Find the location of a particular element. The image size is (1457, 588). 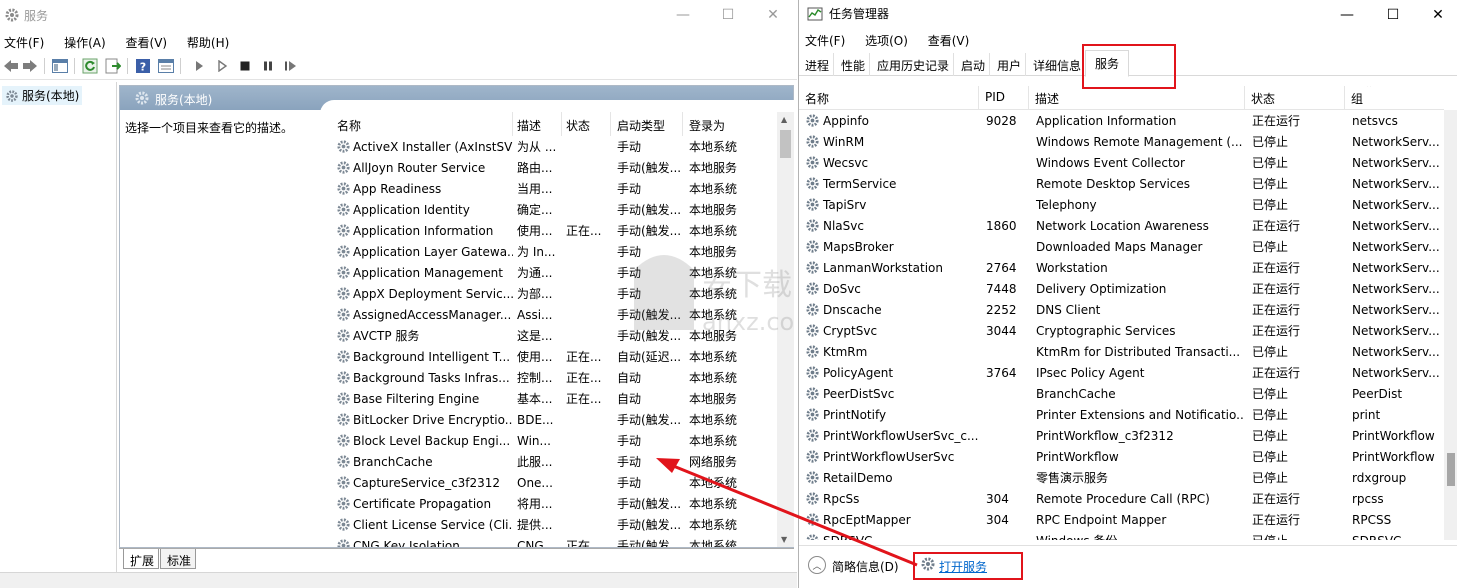

grid-scrollbar is located at coordinates (1450, 325).